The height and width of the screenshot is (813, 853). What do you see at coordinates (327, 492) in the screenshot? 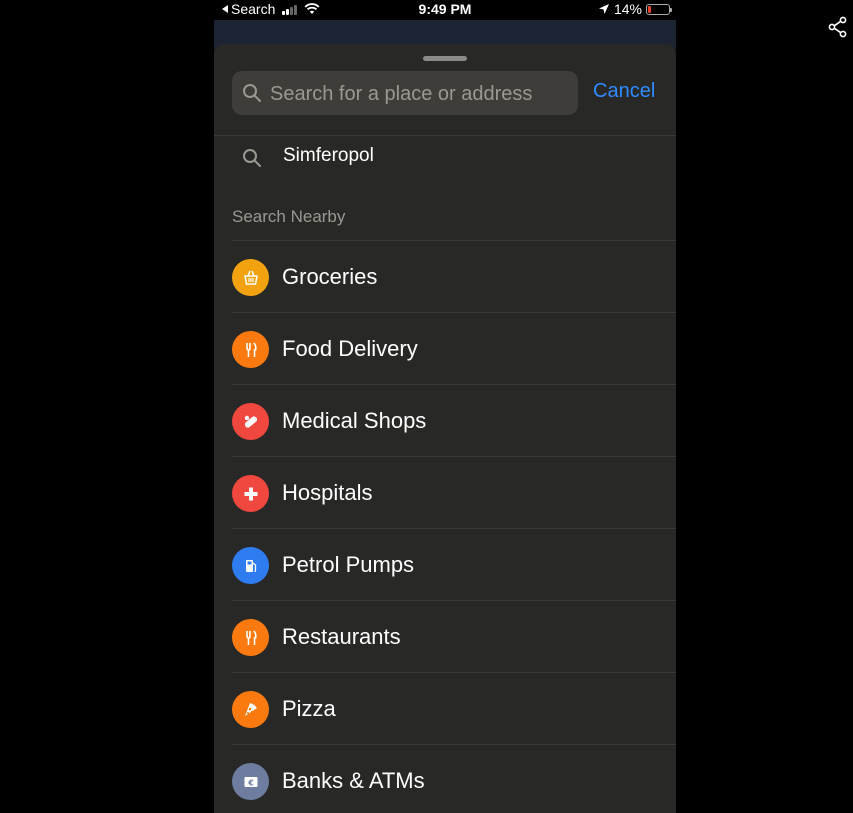
I see `nearby-item-label: Hospitals` at bounding box center [327, 492].